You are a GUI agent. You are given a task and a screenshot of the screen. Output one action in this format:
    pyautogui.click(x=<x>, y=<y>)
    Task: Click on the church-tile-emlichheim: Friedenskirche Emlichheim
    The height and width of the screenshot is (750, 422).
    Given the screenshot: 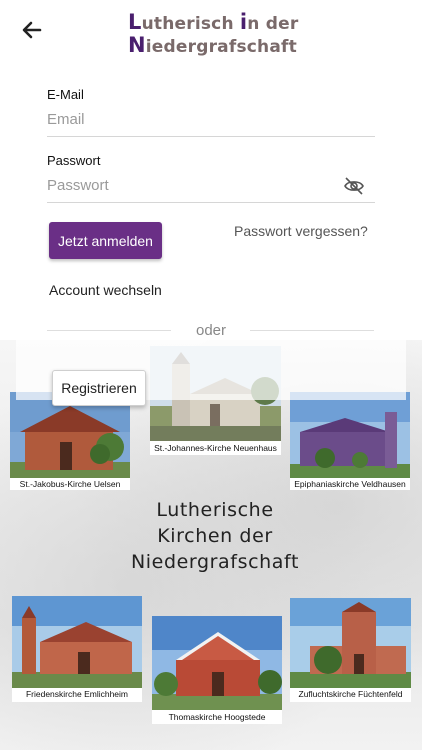 What is the action you would take?
    pyautogui.click(x=77, y=649)
    